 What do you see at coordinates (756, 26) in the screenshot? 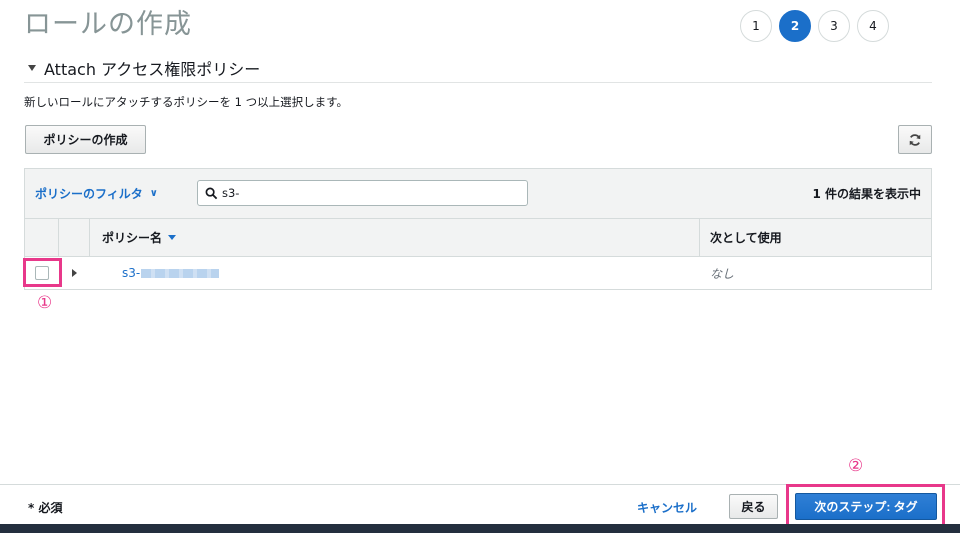
I see `step-1: 1` at bounding box center [756, 26].